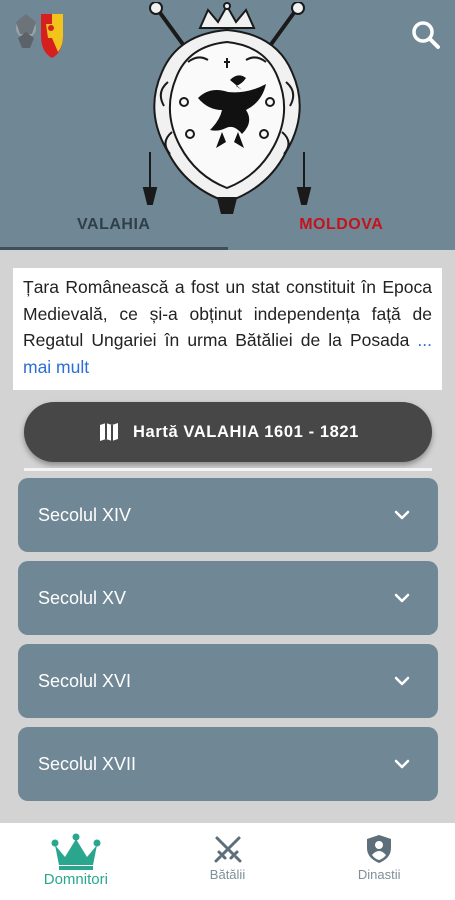 The image size is (455, 900). I want to click on century-item-xv: Secolul XV, so click(228, 598).